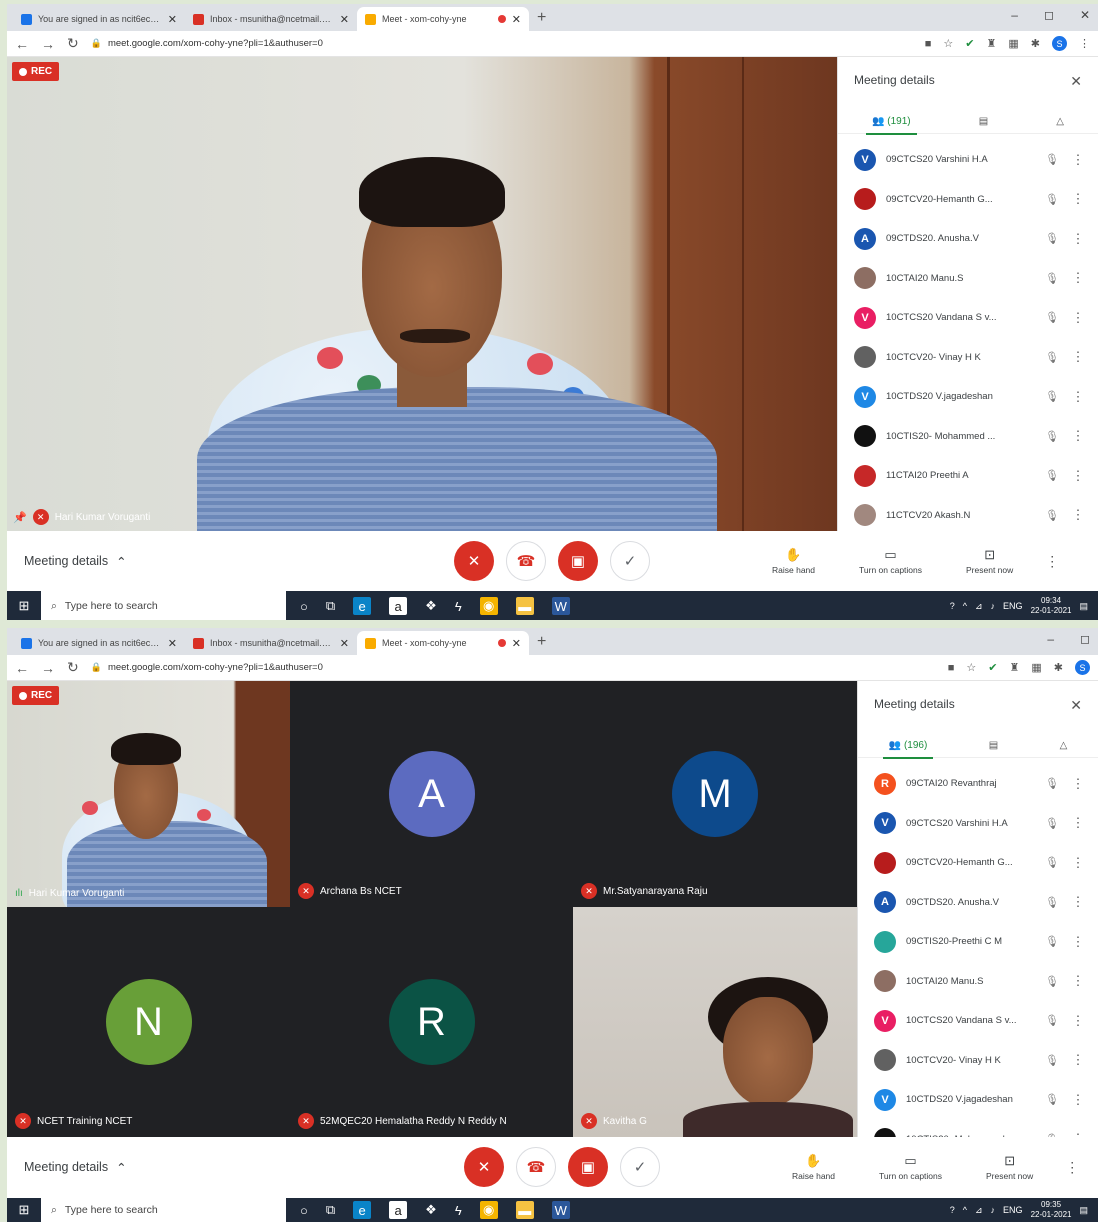 This screenshot has width=1098, height=1222. What do you see at coordinates (978, 982) in the screenshot?
I see `participant-row: 10CTAI20 Manu.S 🎙 ⋮` at bounding box center [978, 982].